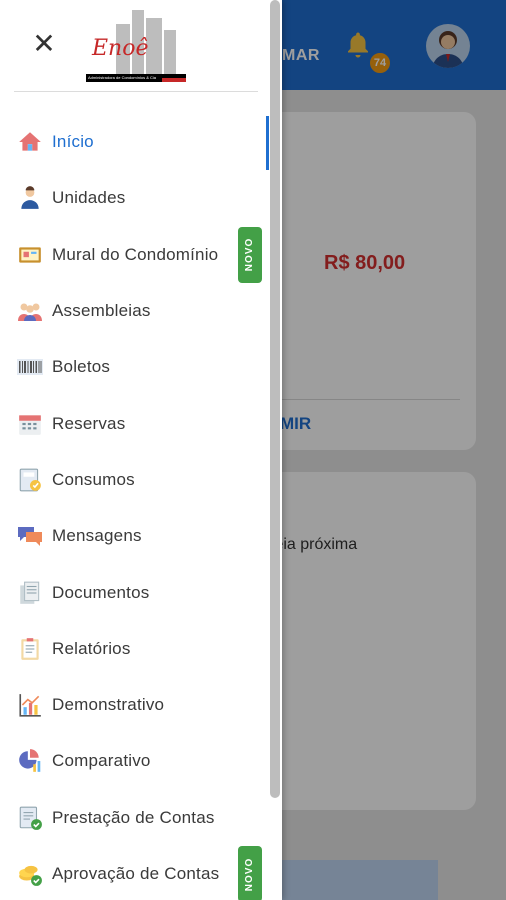 The height and width of the screenshot is (900, 506). I want to click on company-logo: Enoê Administradora de Condomínios & Cia, so click(136, 45).